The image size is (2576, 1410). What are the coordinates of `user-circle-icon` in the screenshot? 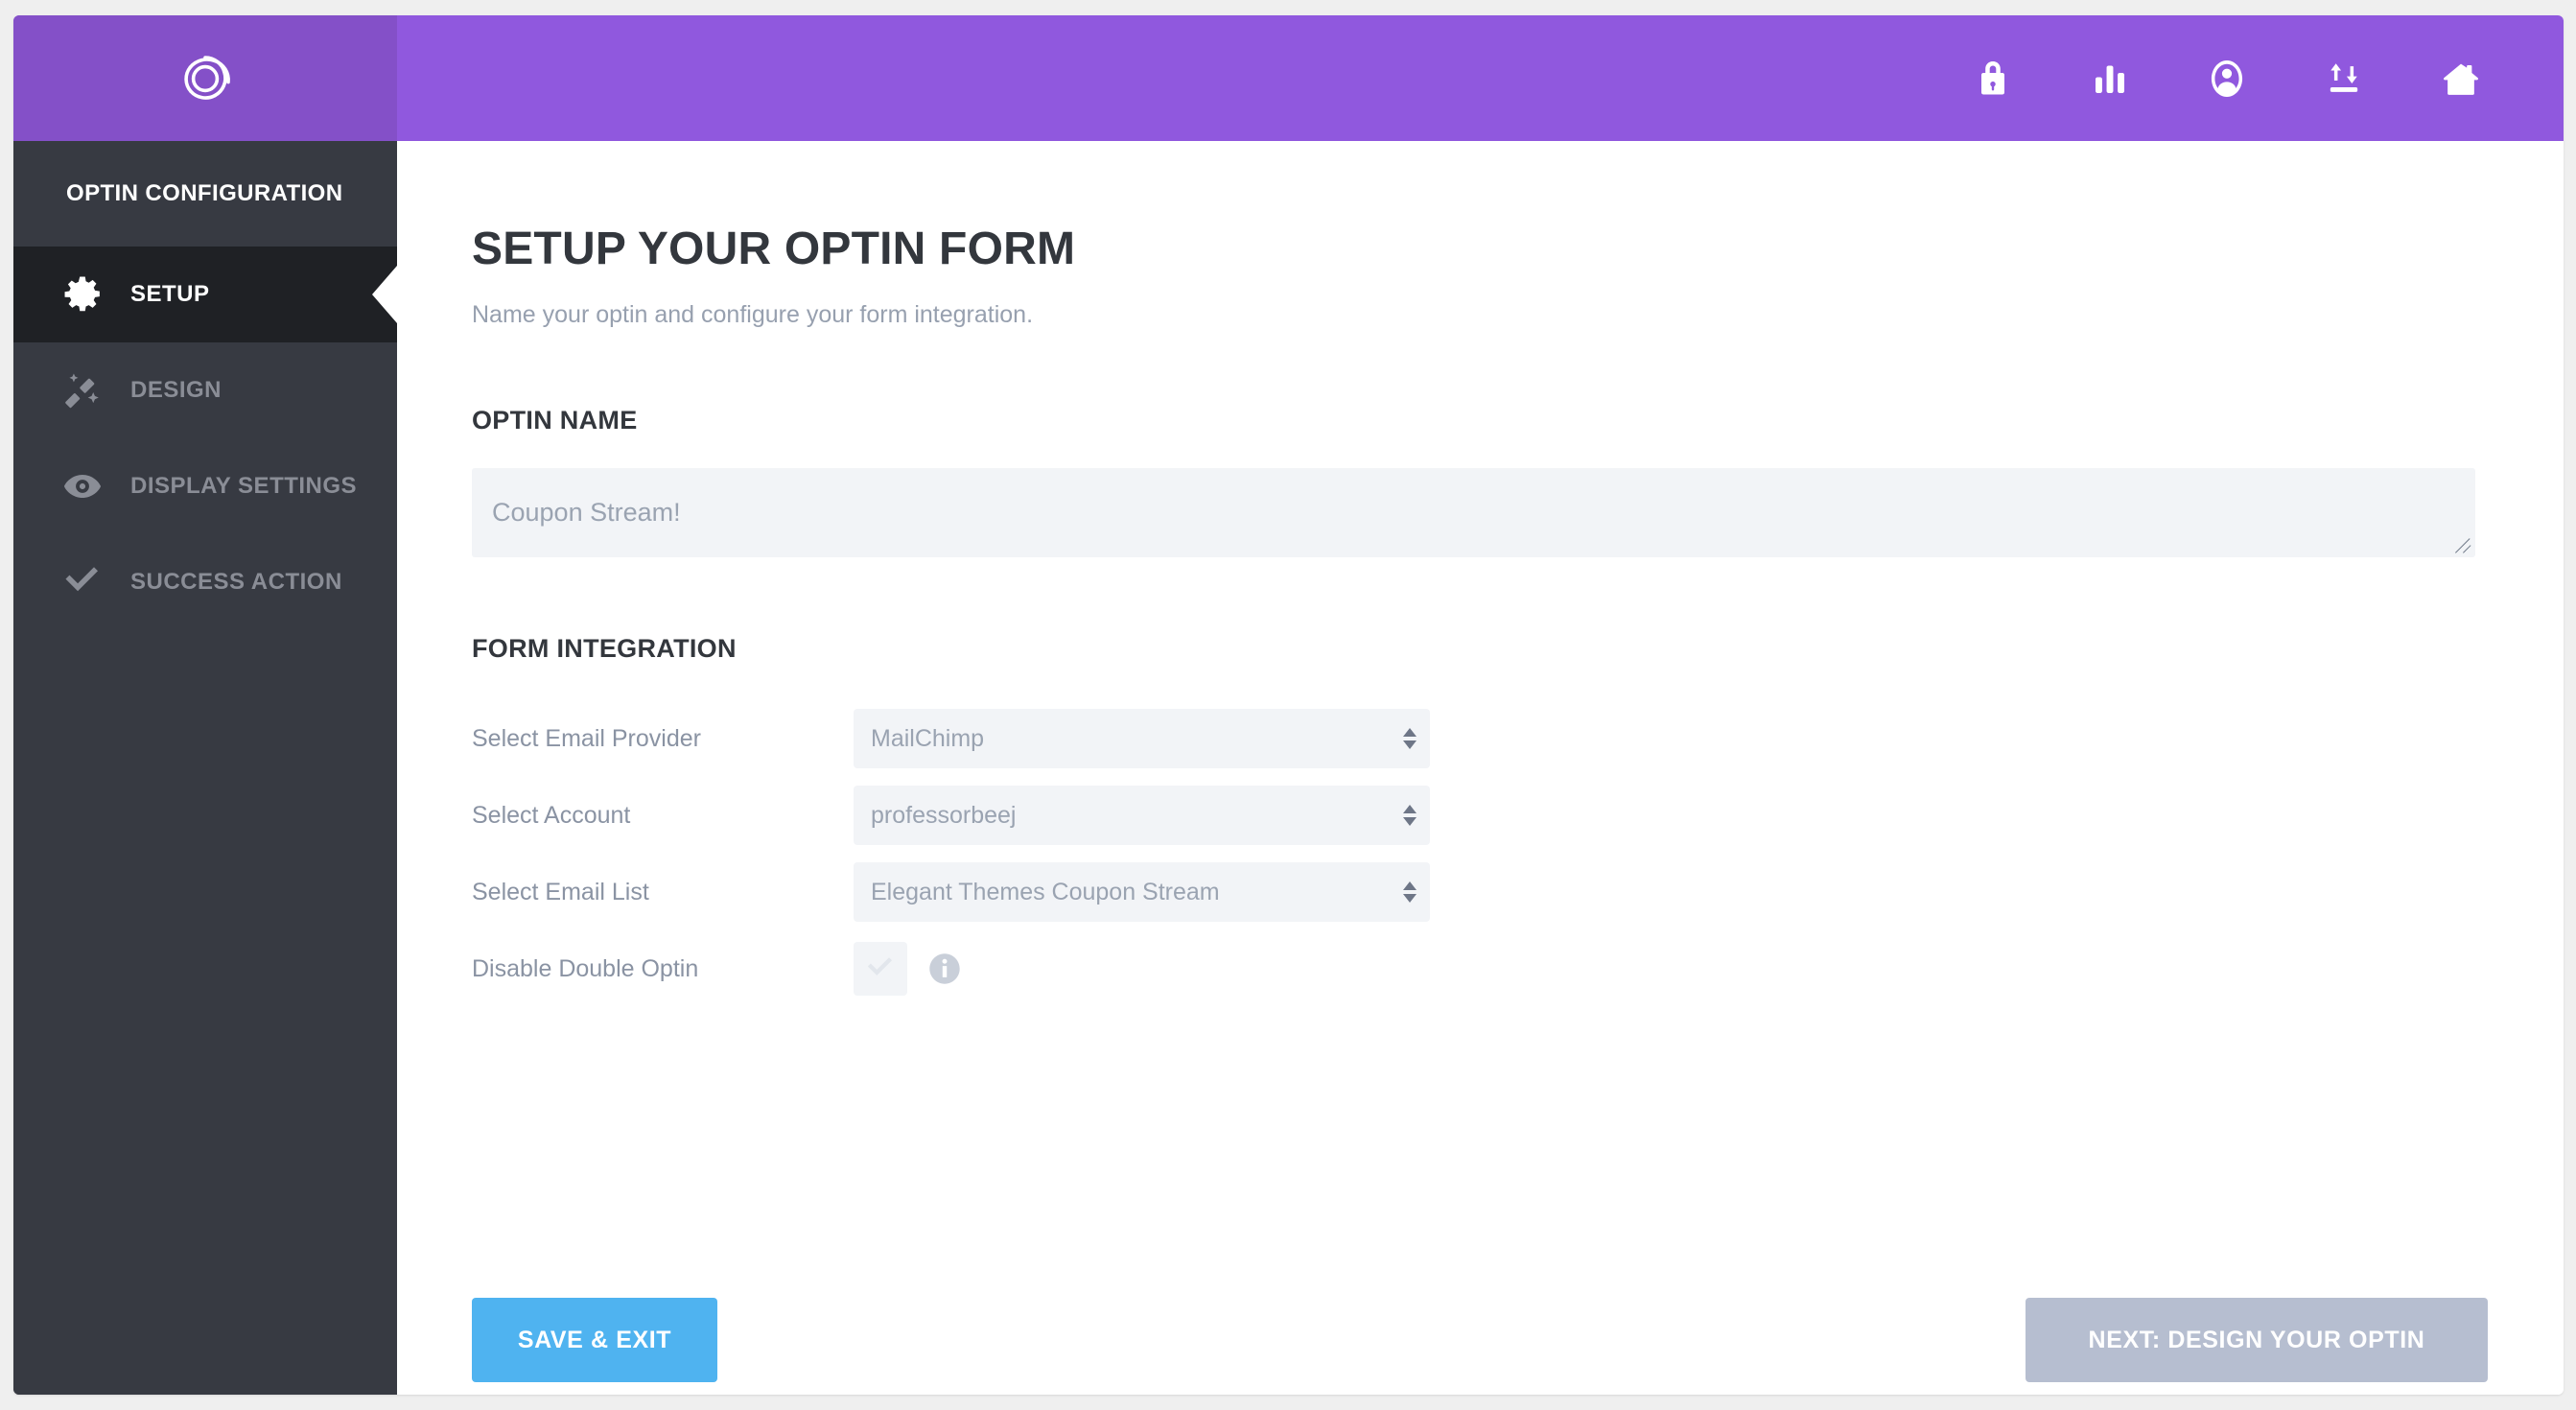 It's located at (2227, 79).